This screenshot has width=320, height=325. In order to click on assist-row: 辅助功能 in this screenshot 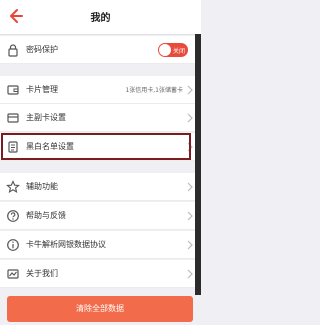, I will do `click(100, 187)`.